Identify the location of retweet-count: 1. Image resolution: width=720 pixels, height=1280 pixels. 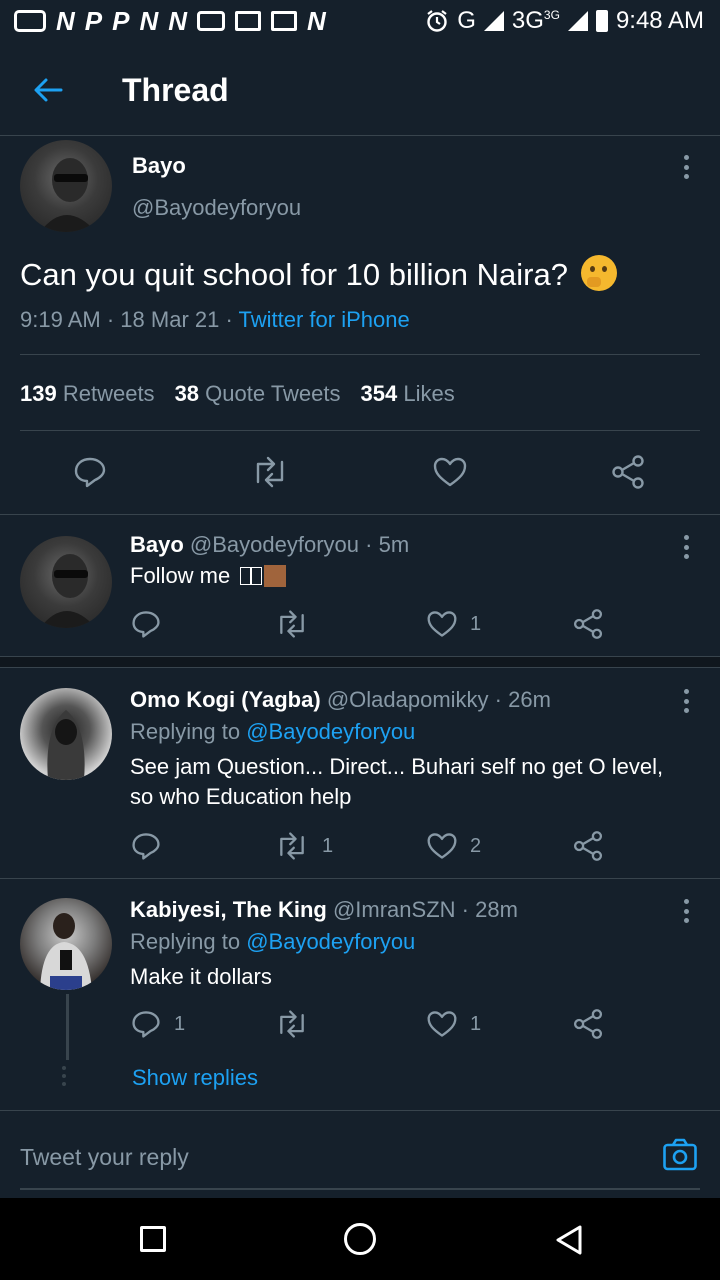
(328, 845).